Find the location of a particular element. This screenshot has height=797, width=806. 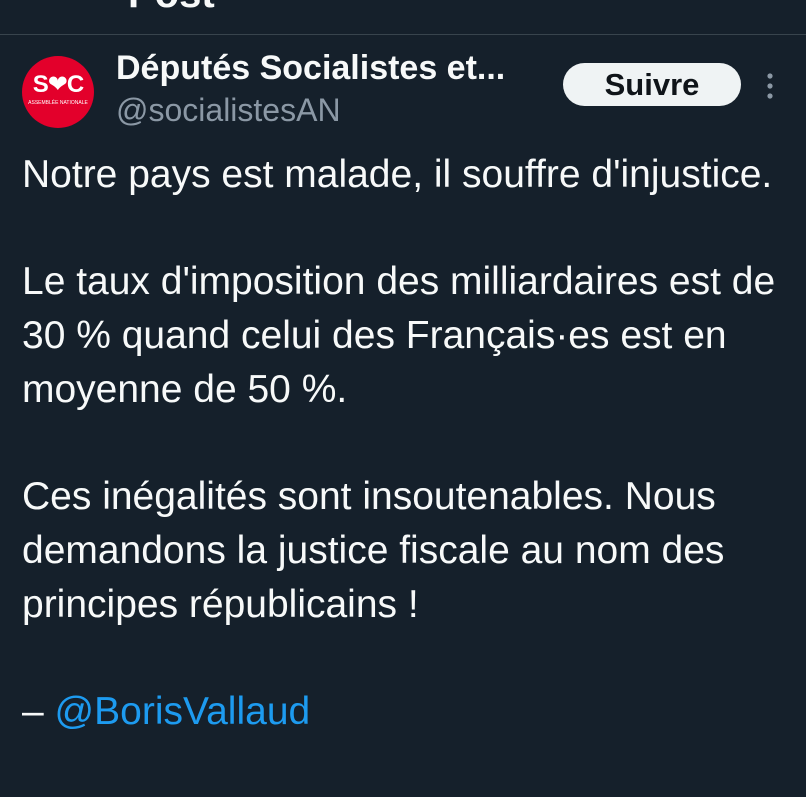

avatar: S❤C ASSEMBLÉE NATIONALE is located at coordinates (58, 92).